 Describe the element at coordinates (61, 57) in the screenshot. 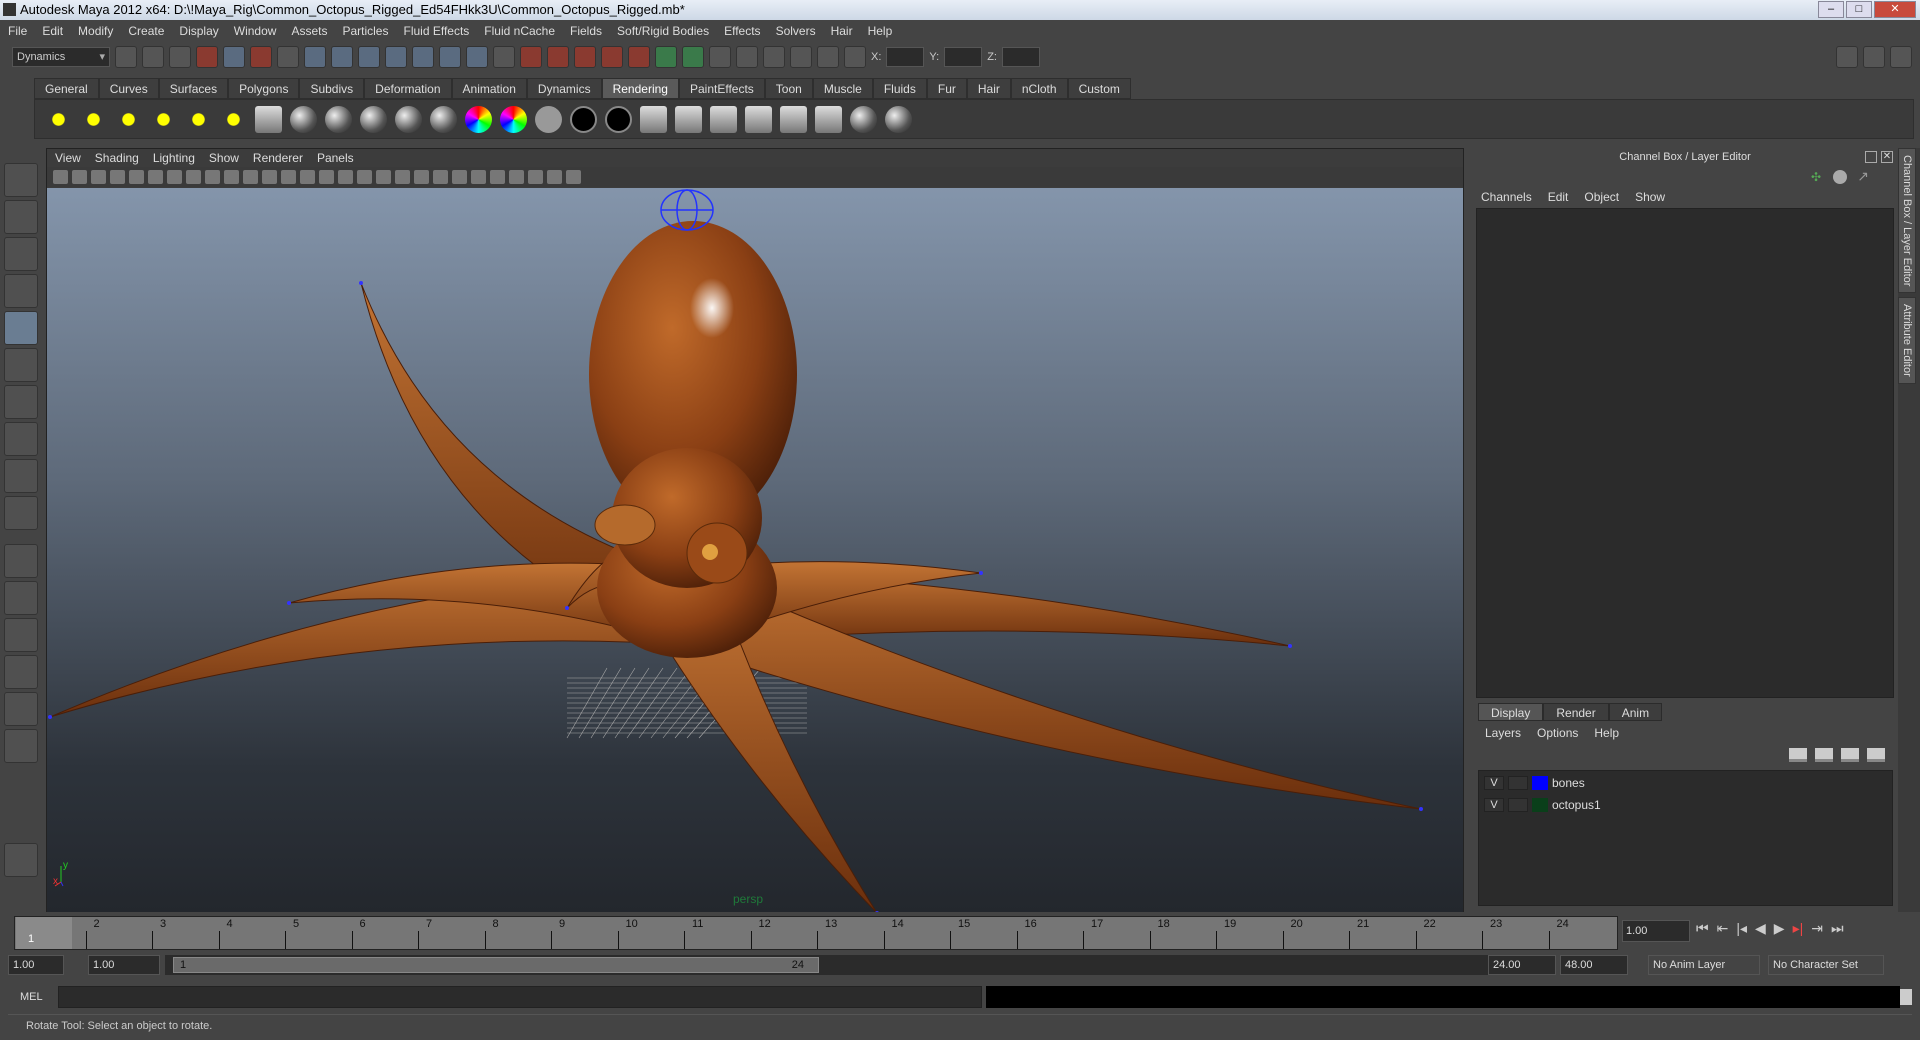

I see `menu-set-dropdown: Dynamics` at that location.